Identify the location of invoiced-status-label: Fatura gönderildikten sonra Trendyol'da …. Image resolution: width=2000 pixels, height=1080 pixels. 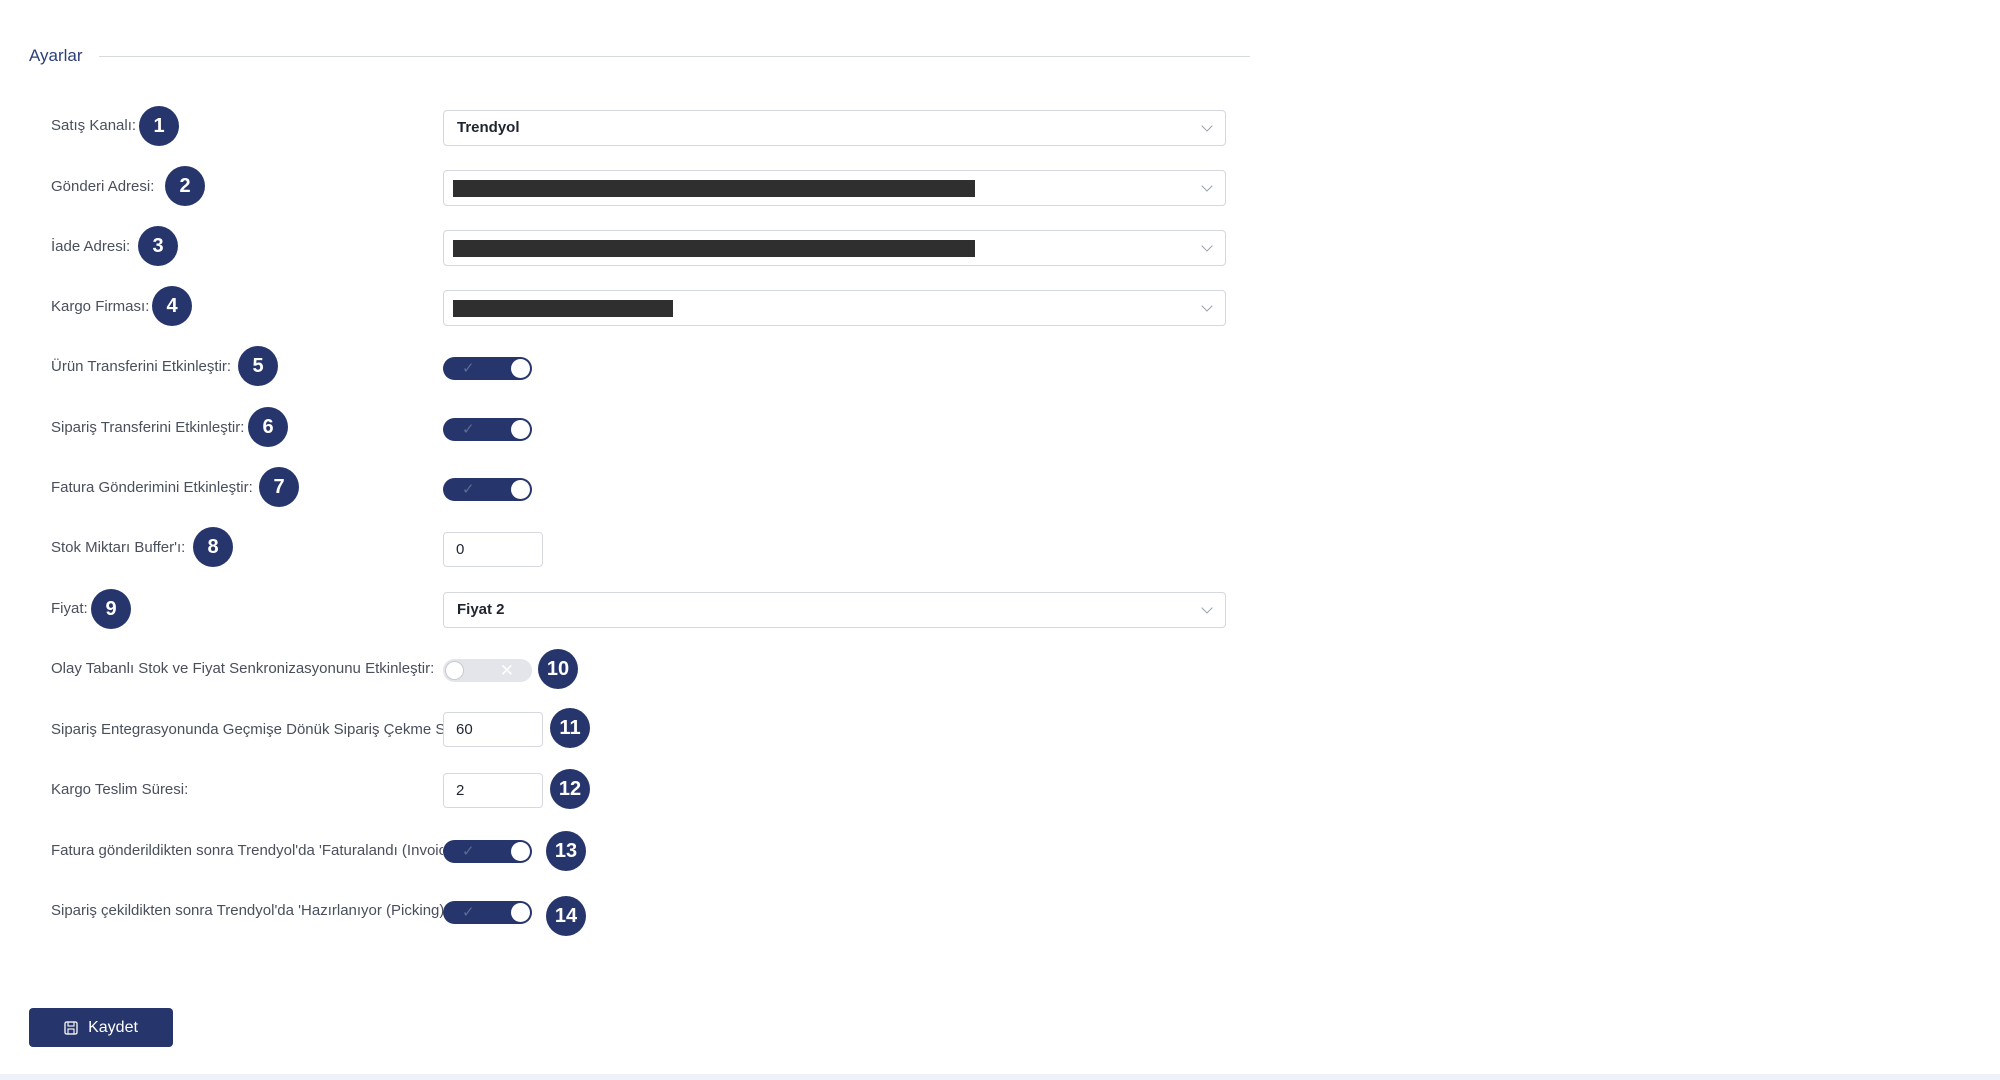
(247, 850).